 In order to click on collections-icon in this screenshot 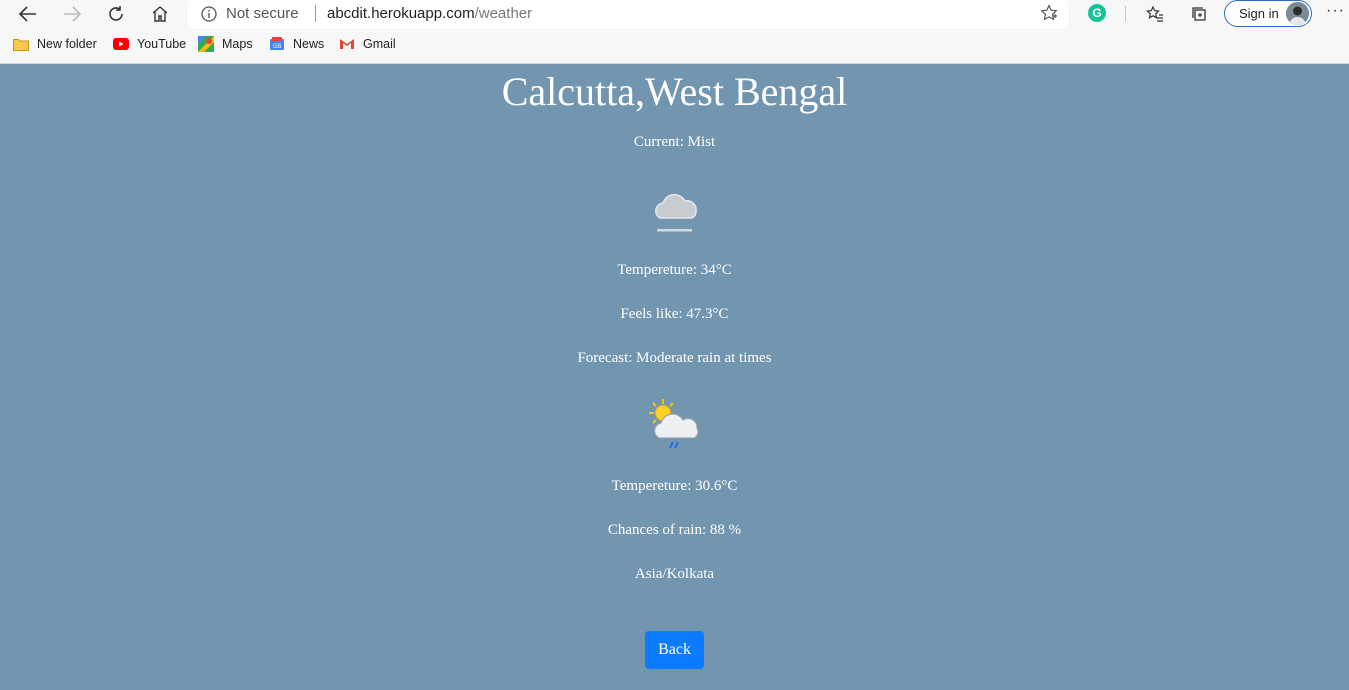, I will do `click(1199, 14)`.